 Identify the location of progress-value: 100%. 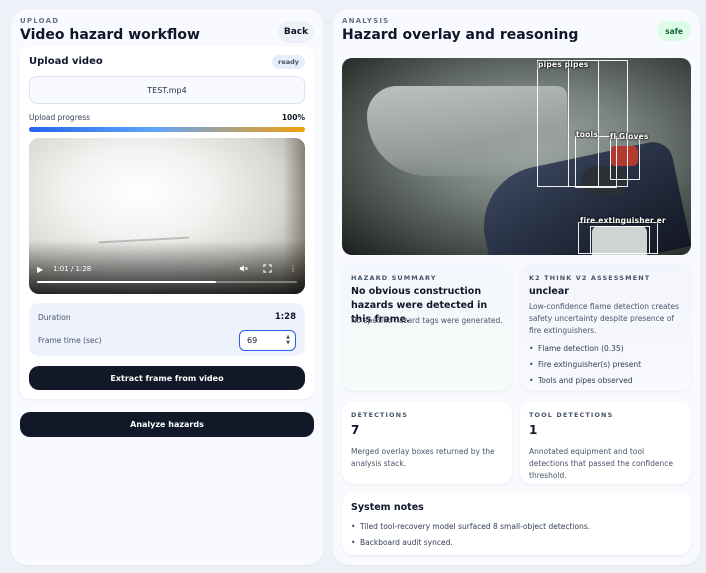
(293, 117).